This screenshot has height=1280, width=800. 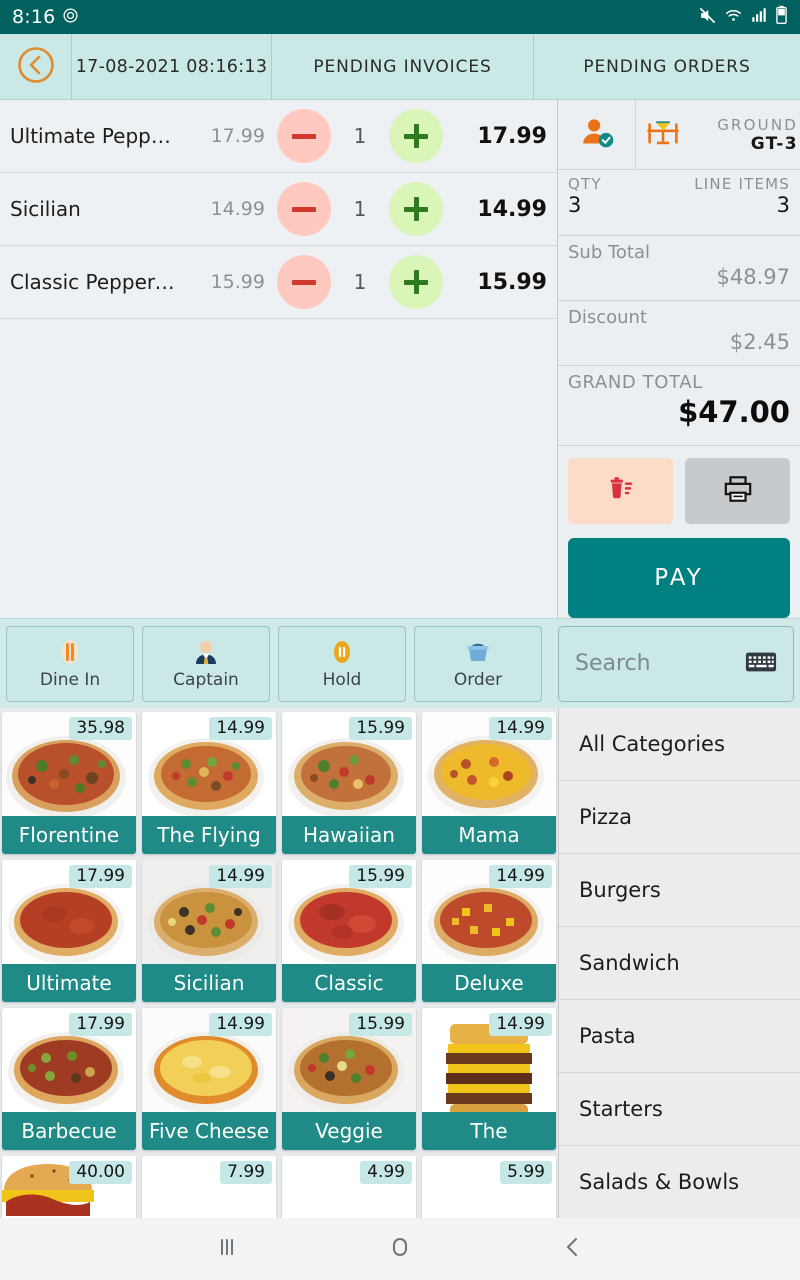 What do you see at coordinates (597, 134) in the screenshot?
I see `customer-button` at bounding box center [597, 134].